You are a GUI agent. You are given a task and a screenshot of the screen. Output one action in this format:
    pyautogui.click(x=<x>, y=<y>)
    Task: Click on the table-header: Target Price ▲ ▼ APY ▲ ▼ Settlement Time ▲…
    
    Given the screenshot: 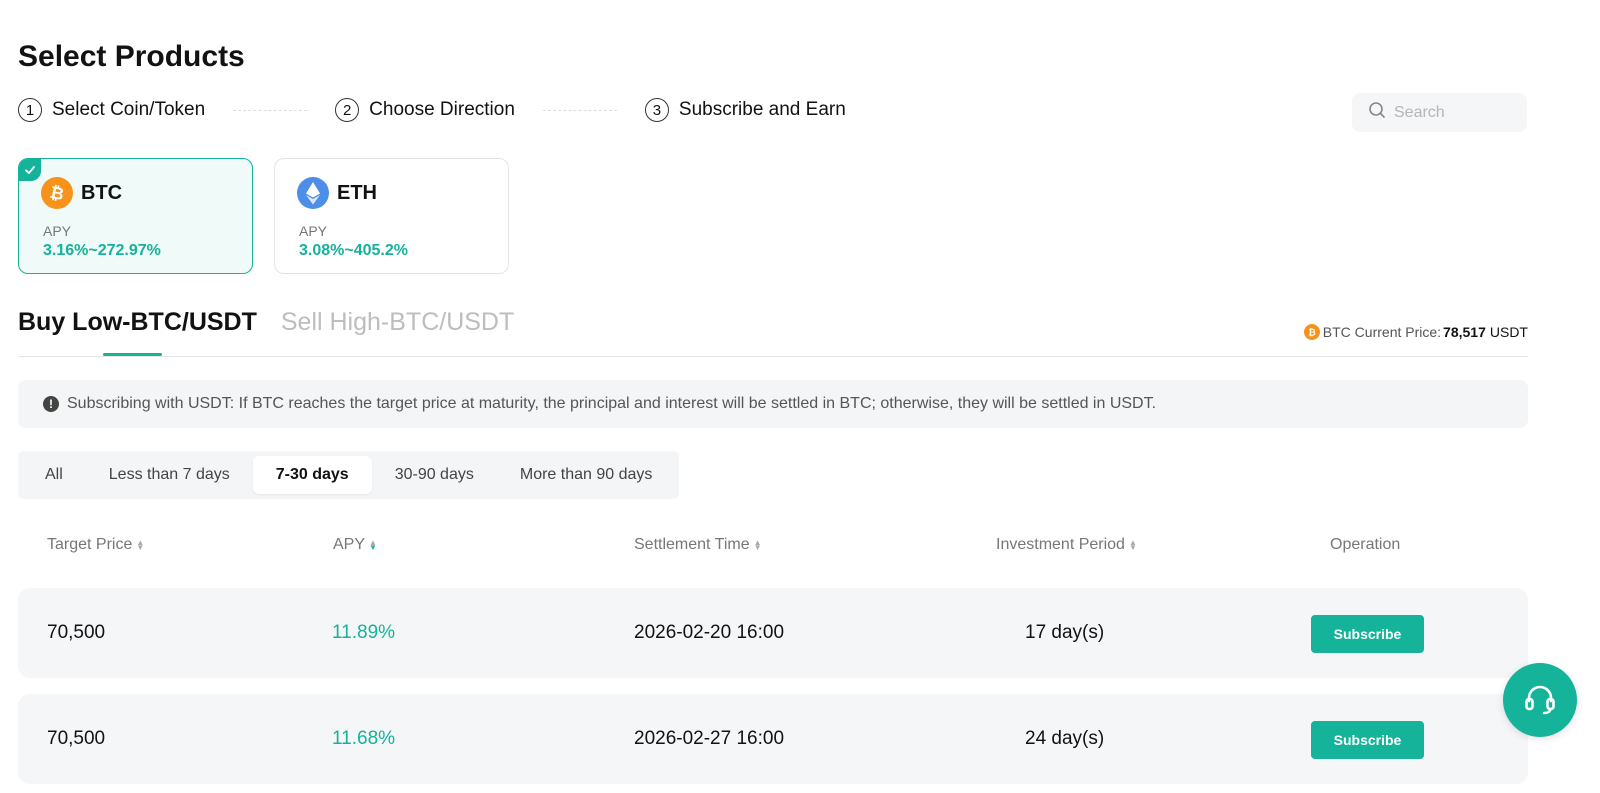 What is the action you would take?
    pyautogui.click(x=800, y=547)
    